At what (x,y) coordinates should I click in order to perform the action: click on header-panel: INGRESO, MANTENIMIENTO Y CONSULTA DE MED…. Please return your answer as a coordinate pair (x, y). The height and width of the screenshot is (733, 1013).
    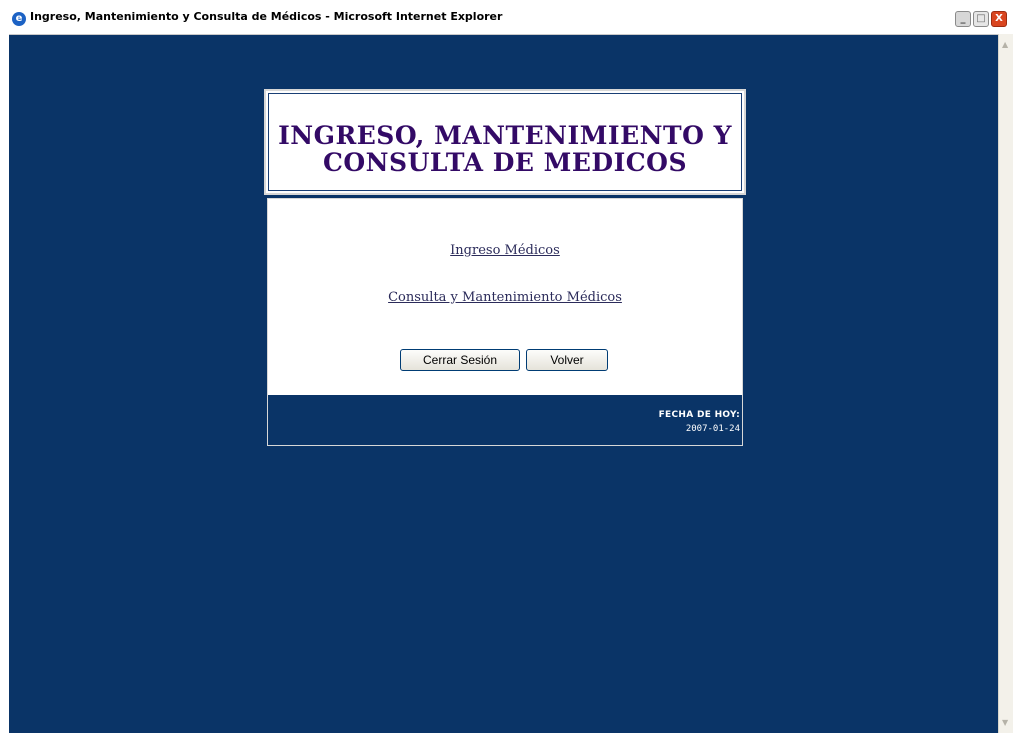
    Looking at the image, I should click on (505, 142).